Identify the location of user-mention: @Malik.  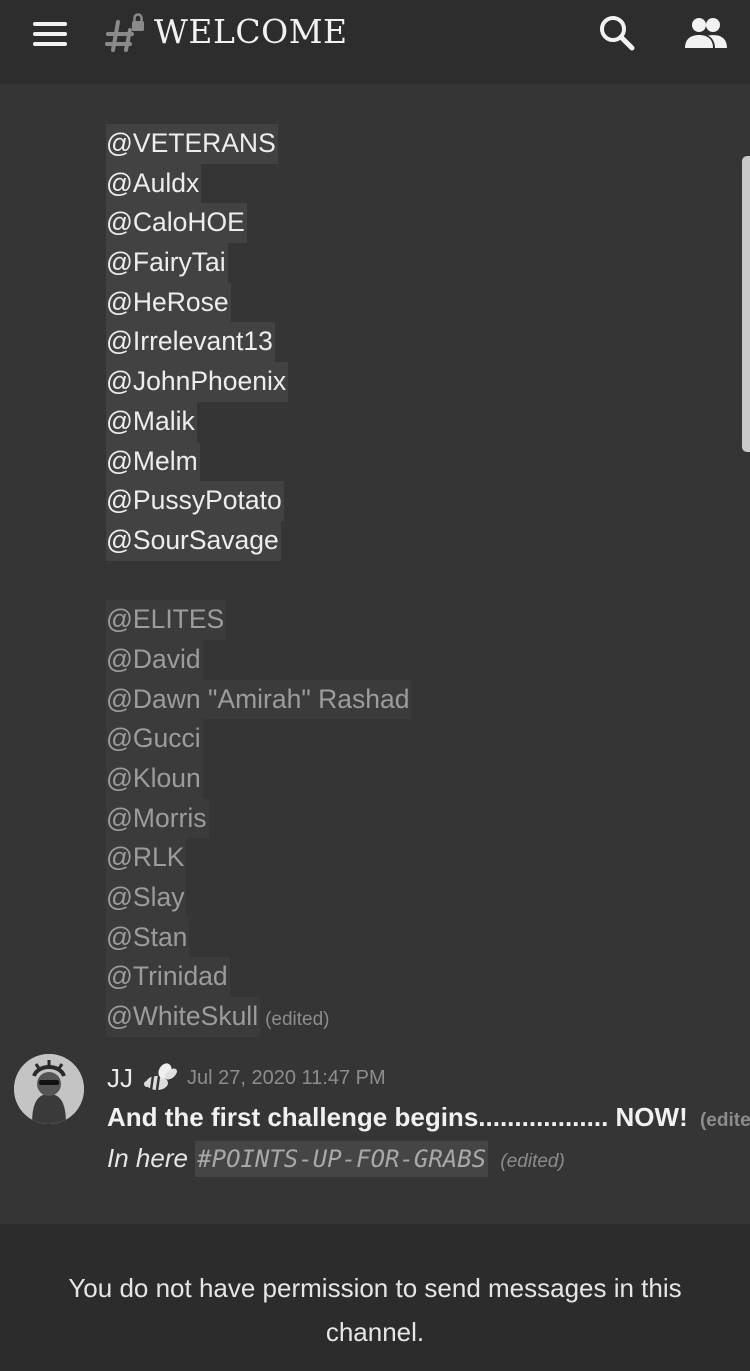
(151, 421).